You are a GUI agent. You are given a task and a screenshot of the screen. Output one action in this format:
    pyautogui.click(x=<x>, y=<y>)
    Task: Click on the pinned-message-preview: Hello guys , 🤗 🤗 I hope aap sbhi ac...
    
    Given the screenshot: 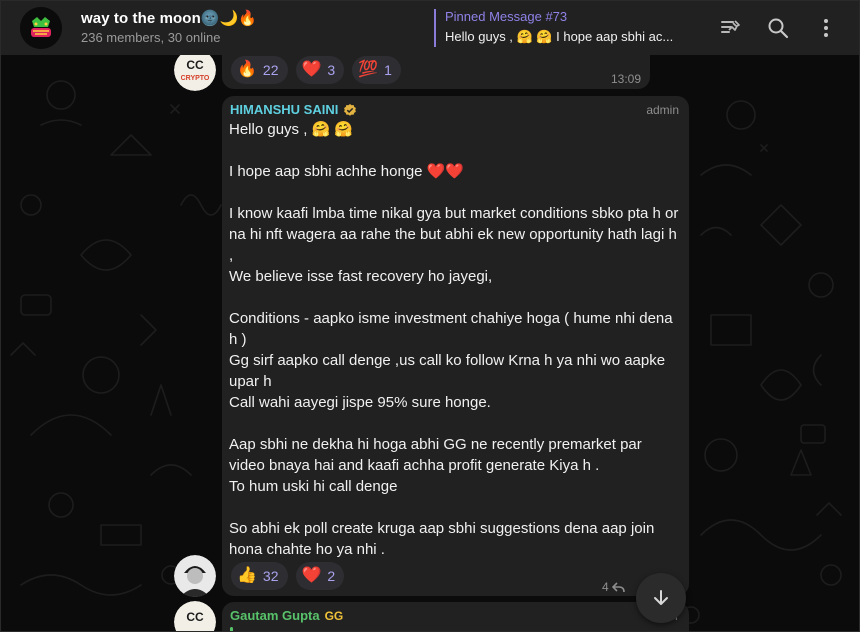 What is the action you would take?
    pyautogui.click(x=559, y=36)
    